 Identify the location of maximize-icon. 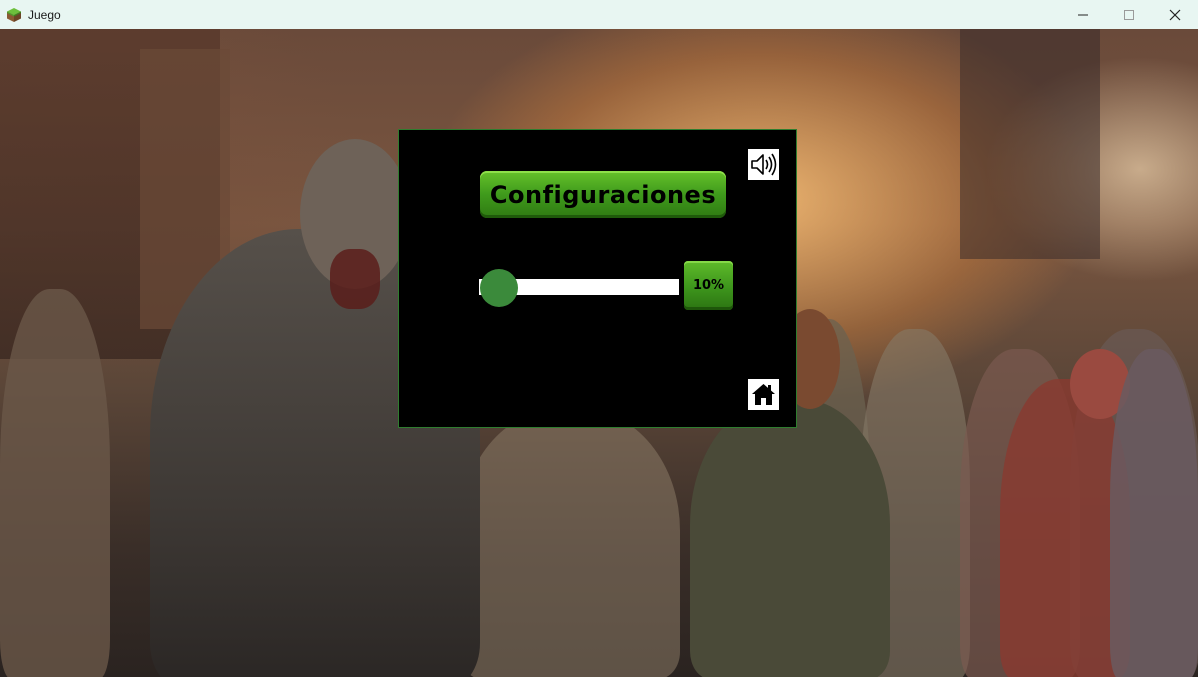
(1129, 14).